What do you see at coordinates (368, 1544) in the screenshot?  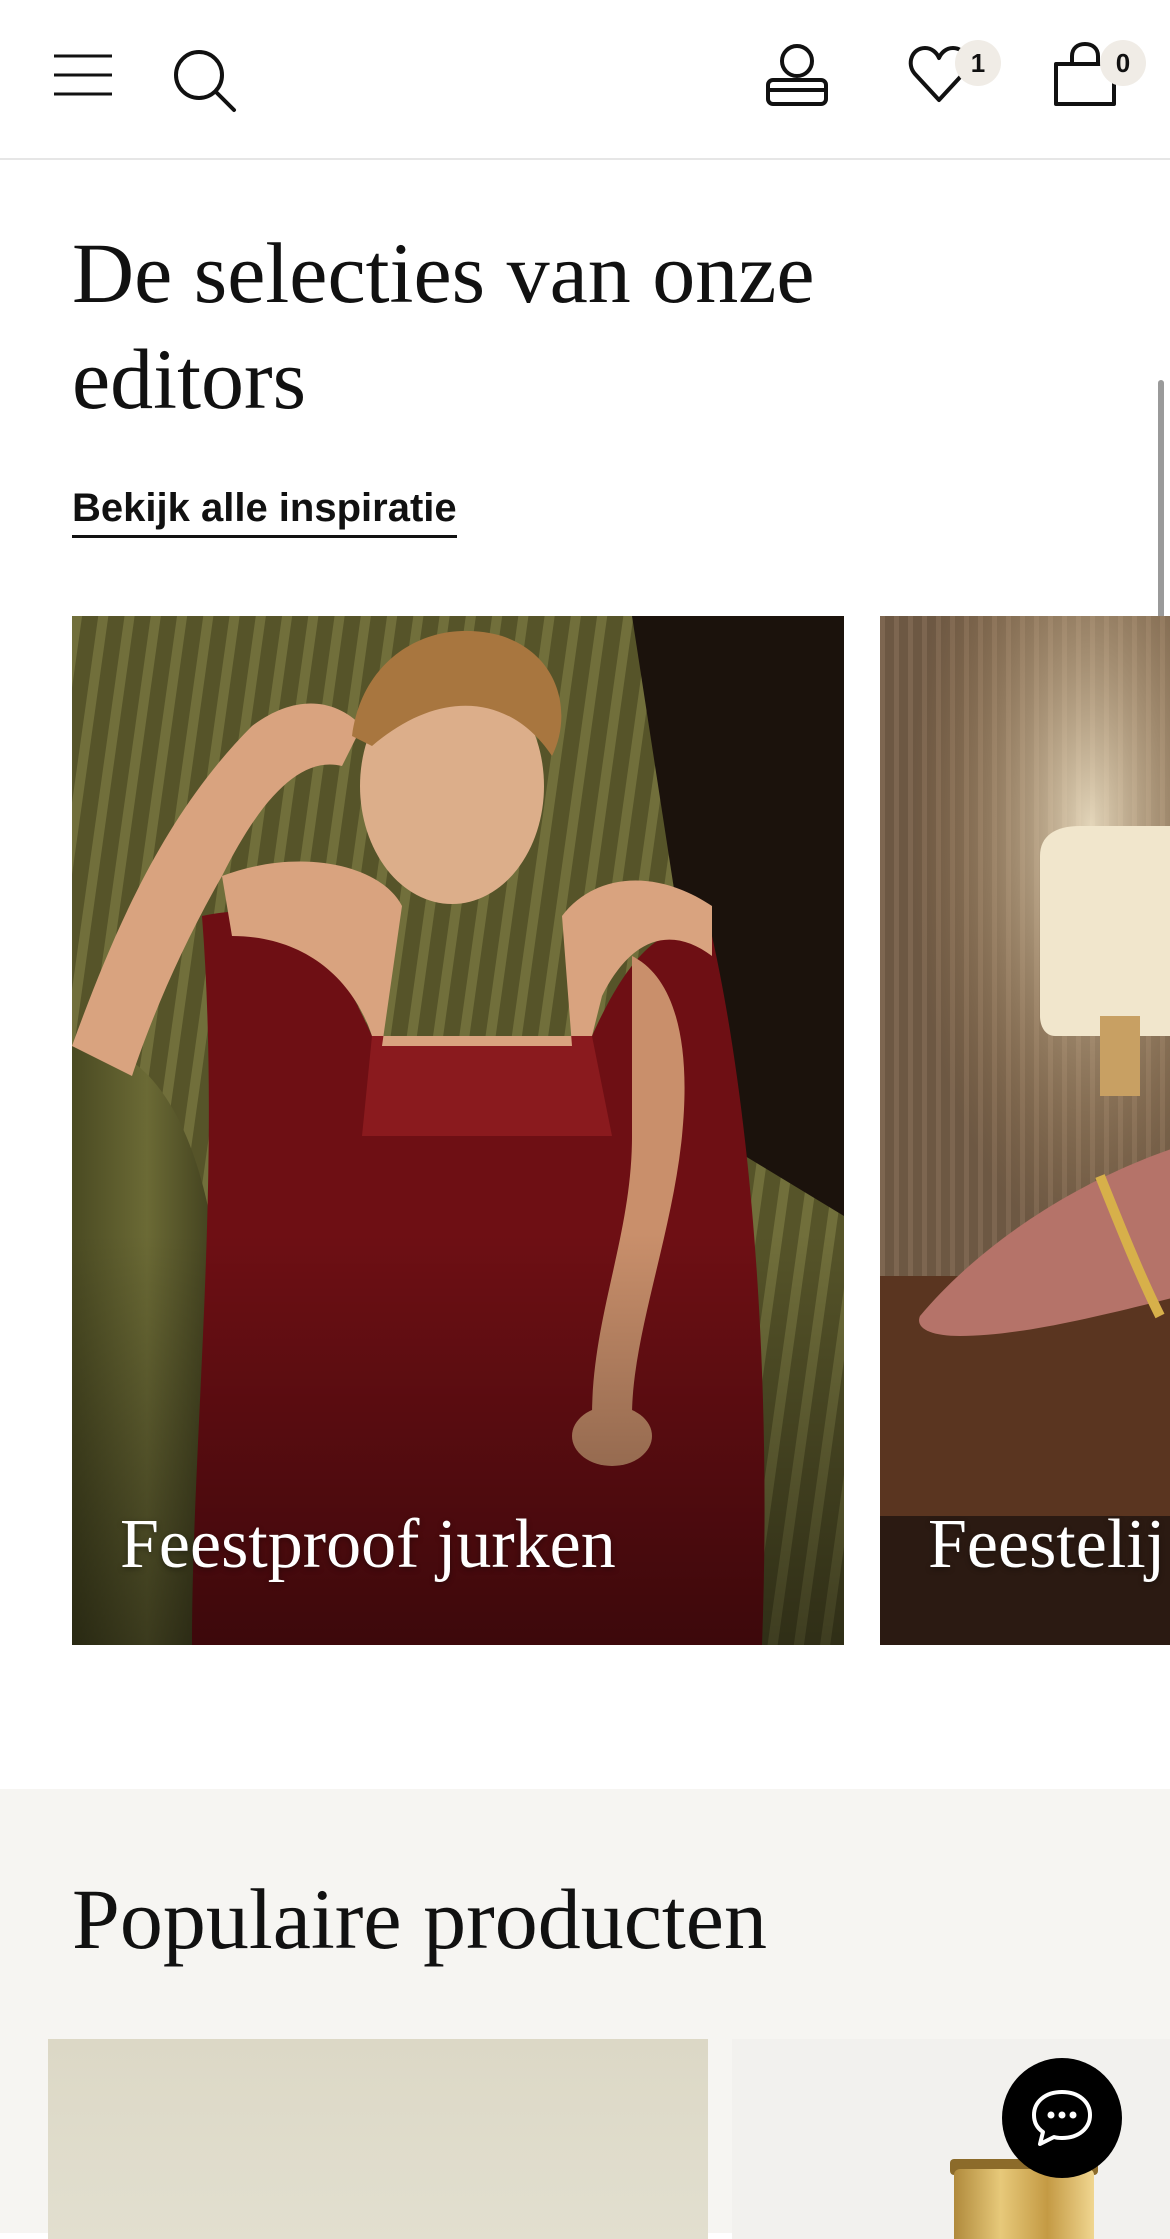 I see `card-caption: Feestproof jurken` at bounding box center [368, 1544].